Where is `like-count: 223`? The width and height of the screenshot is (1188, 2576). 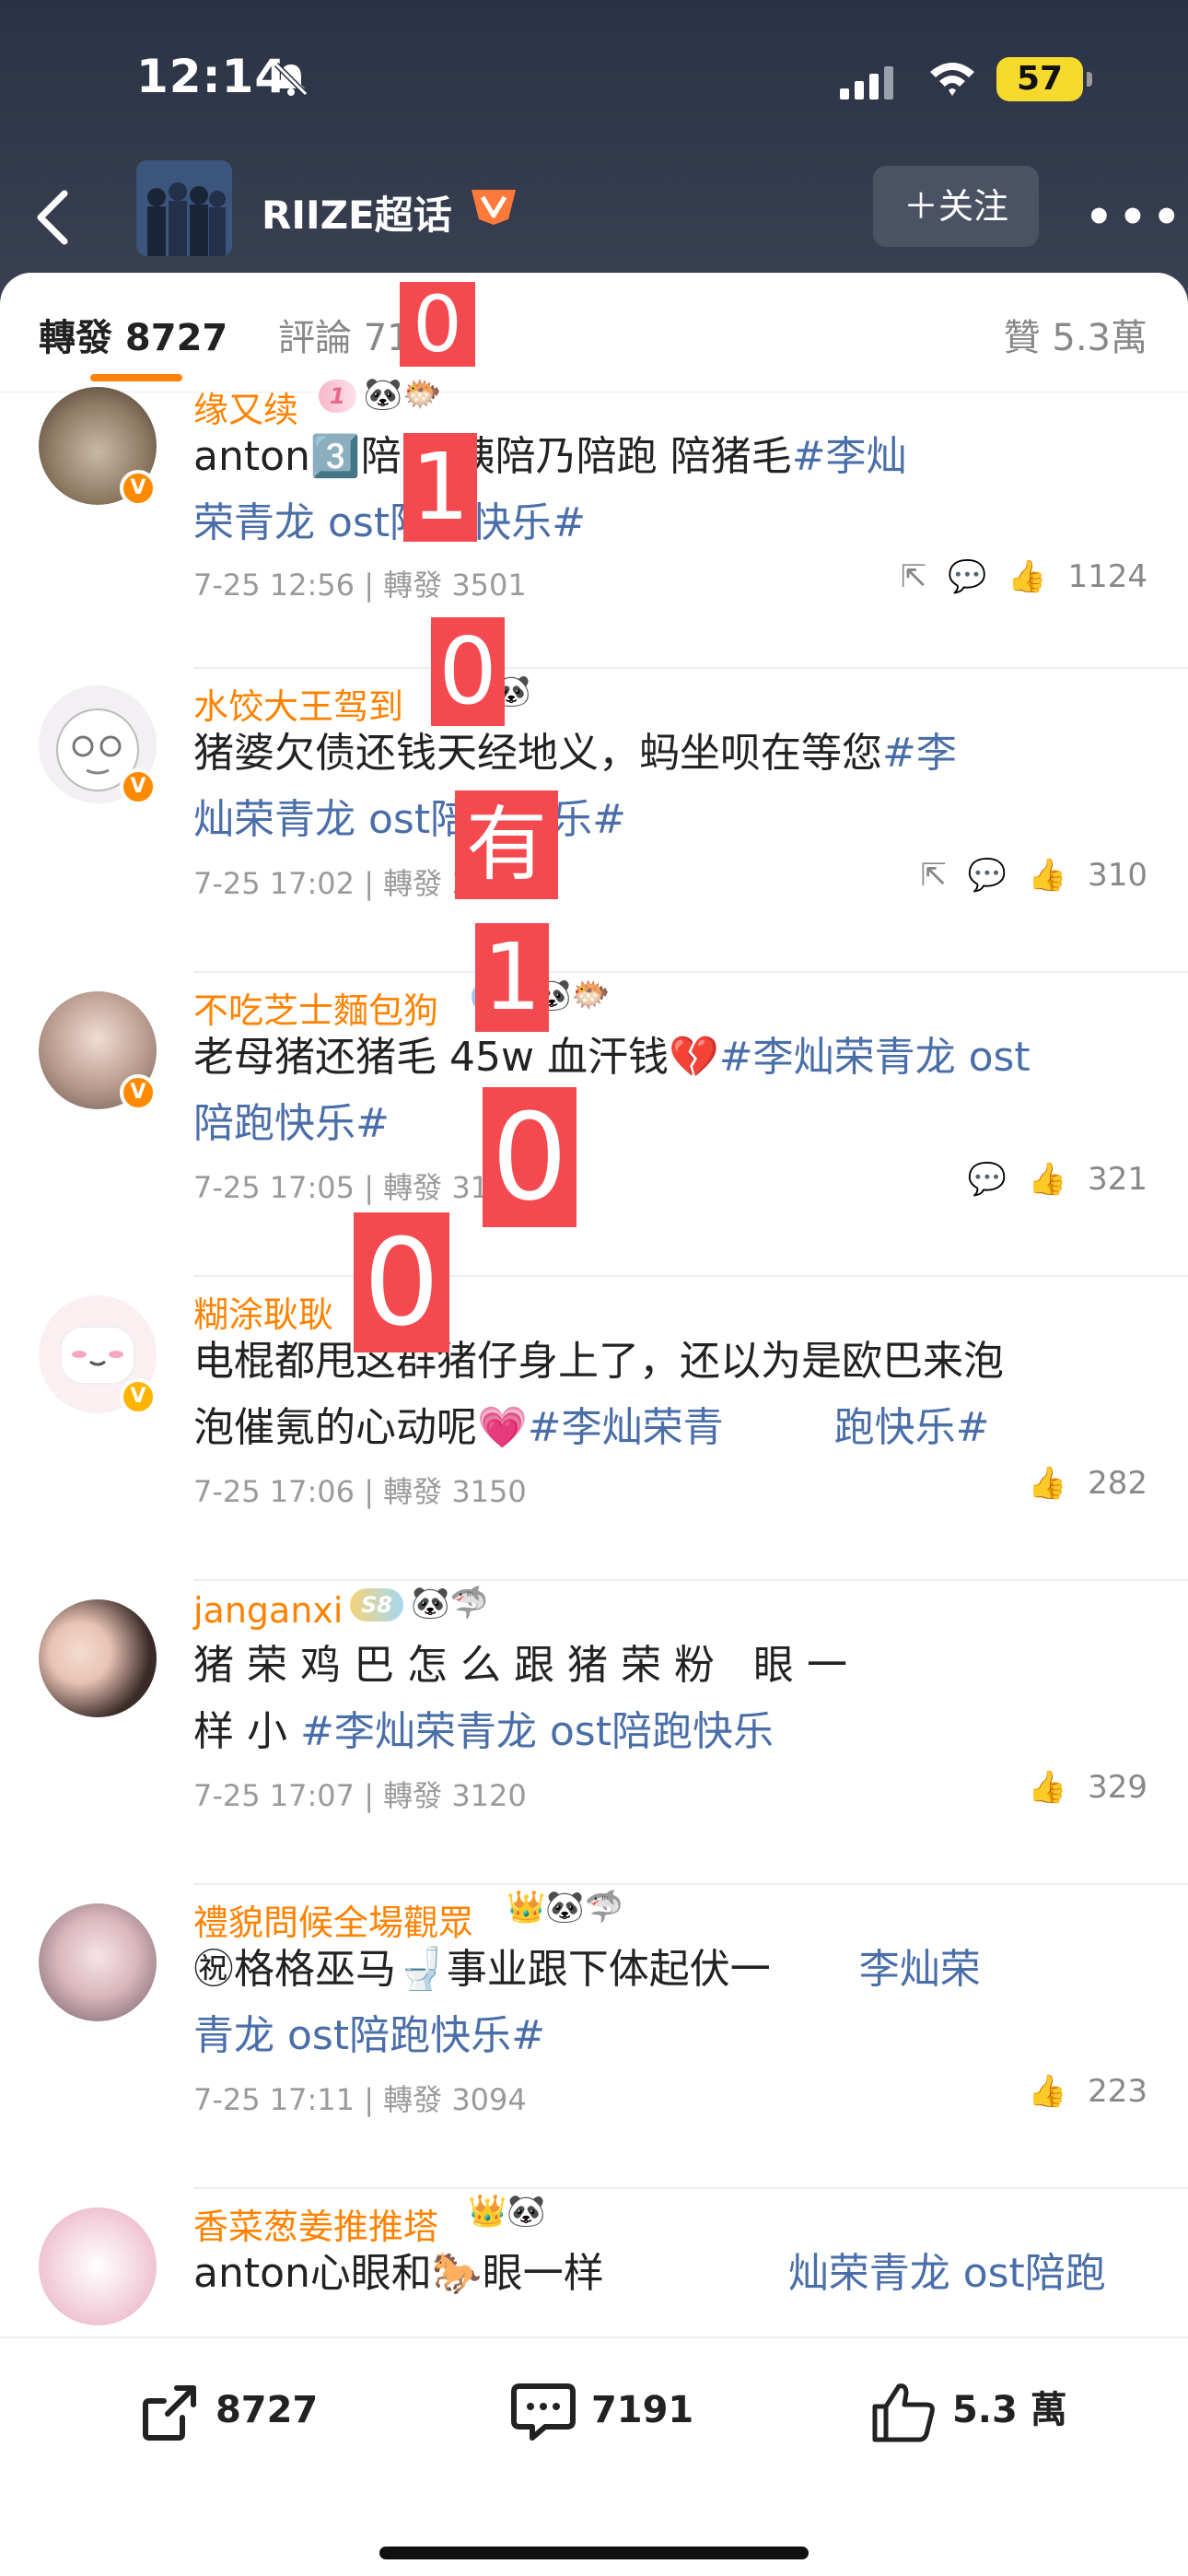
like-count: 223 is located at coordinates (1117, 2091).